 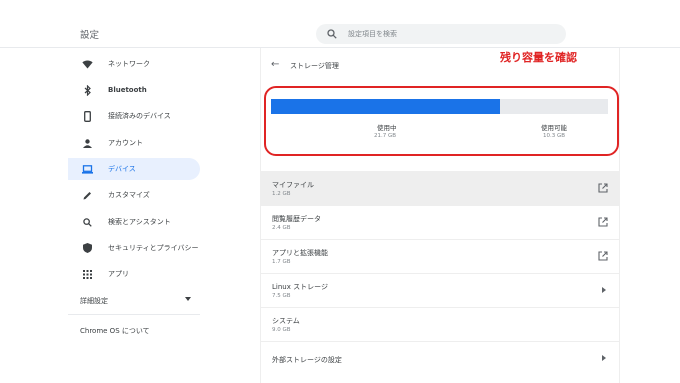 What do you see at coordinates (87, 195) in the screenshot?
I see `pen-icon` at bounding box center [87, 195].